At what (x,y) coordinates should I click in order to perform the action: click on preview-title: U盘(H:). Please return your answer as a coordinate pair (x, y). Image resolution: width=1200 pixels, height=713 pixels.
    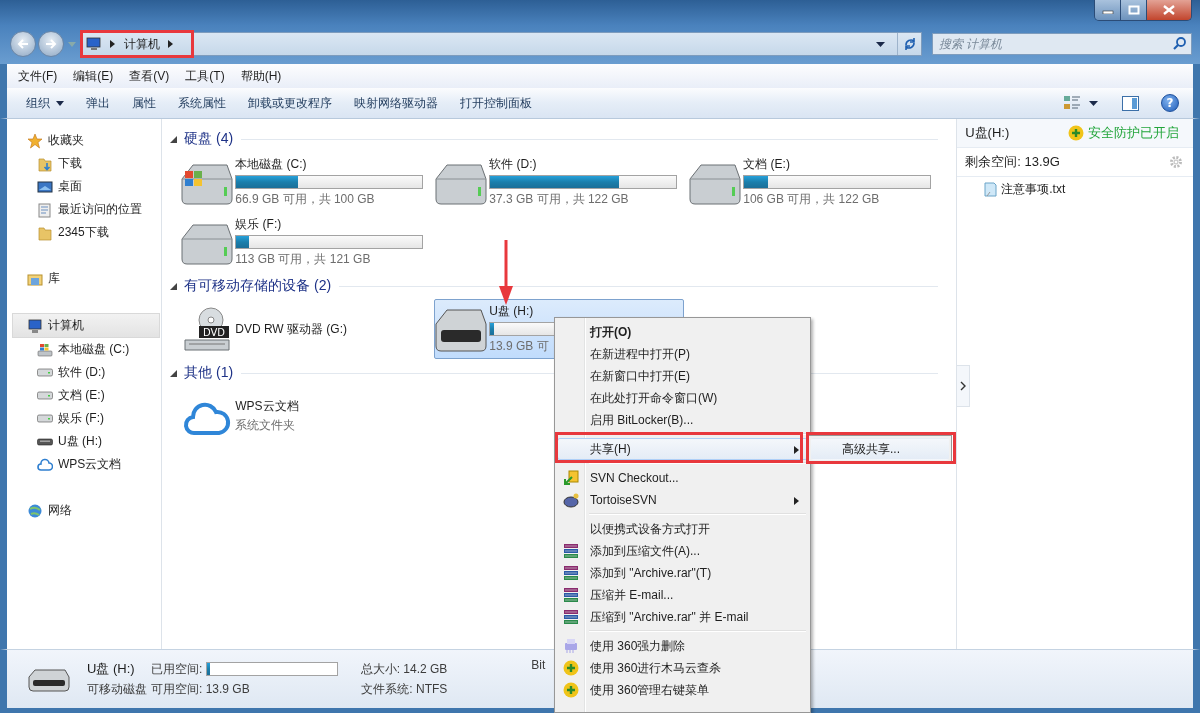
    Looking at the image, I should click on (987, 133).